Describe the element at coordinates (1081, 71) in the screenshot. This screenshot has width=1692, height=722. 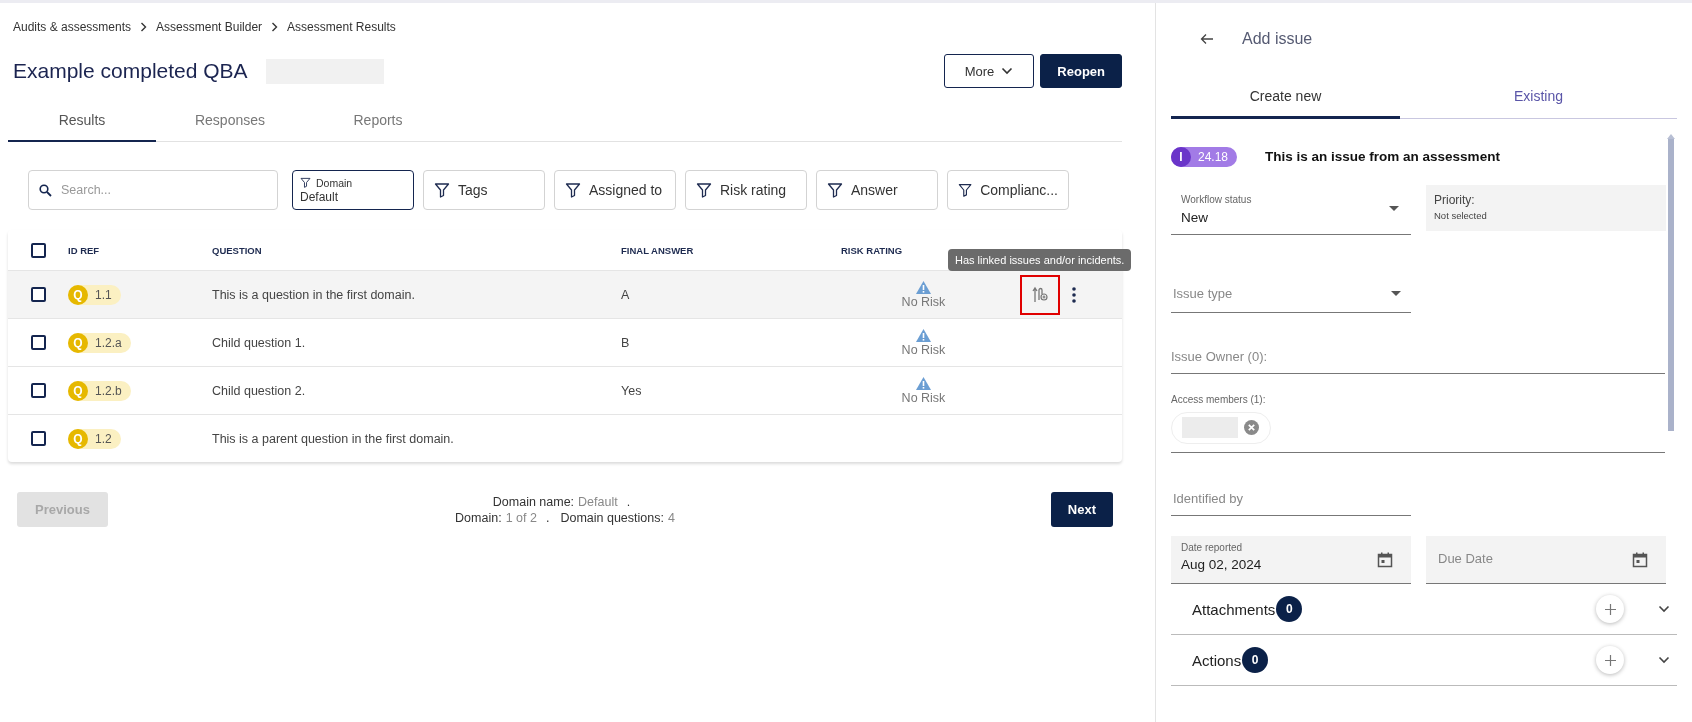
I see `reopen-button: Reopen` at that location.